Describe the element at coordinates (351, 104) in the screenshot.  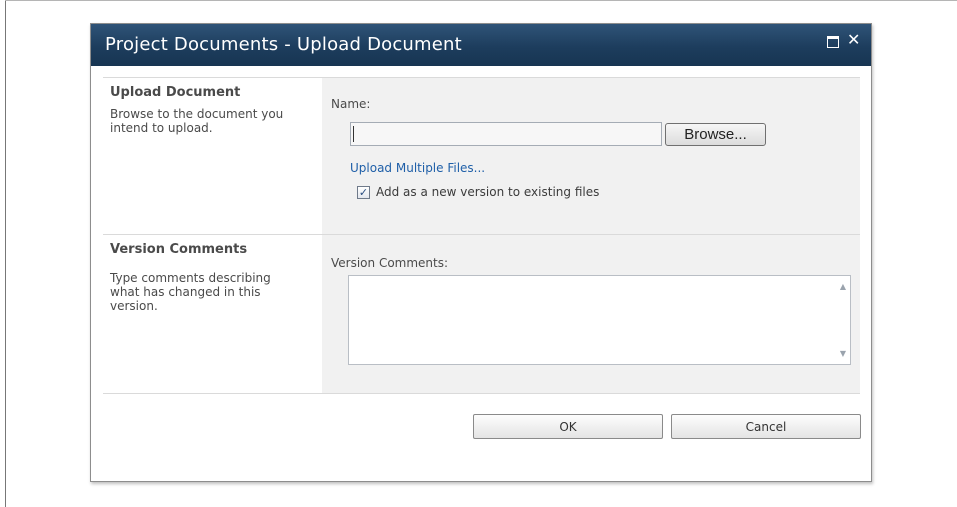
I see `name-label: Name:` at that location.